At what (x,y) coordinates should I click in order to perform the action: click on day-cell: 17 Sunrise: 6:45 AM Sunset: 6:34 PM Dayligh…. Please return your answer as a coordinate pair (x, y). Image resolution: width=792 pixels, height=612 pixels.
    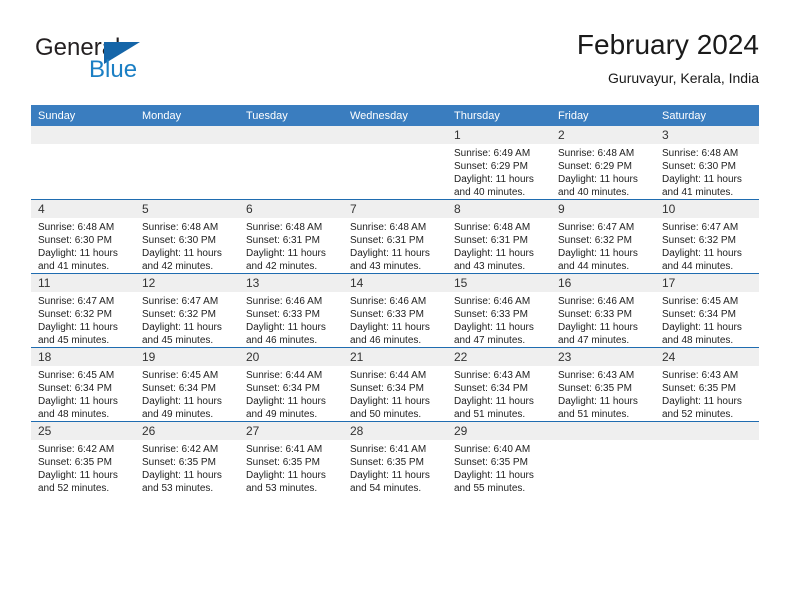
    Looking at the image, I should click on (707, 310).